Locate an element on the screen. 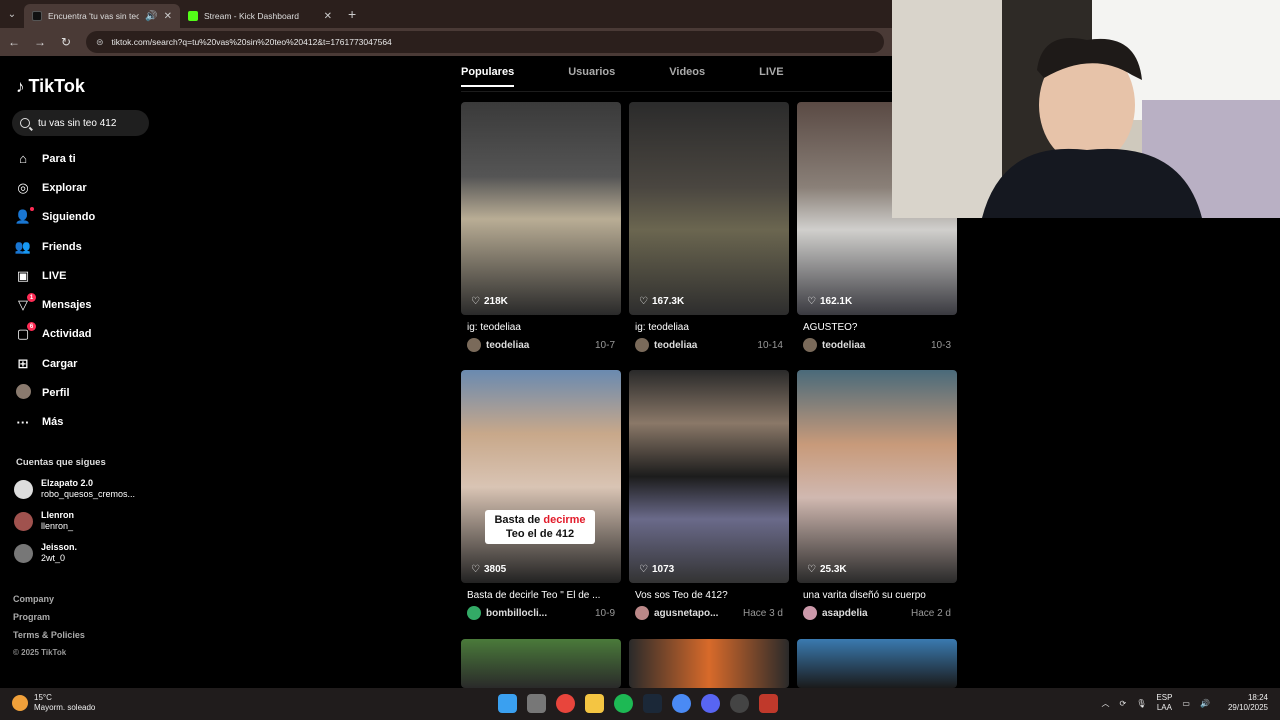 The image size is (1280, 720). video-thumbnail: ♡ 167.3K is located at coordinates (709, 208).